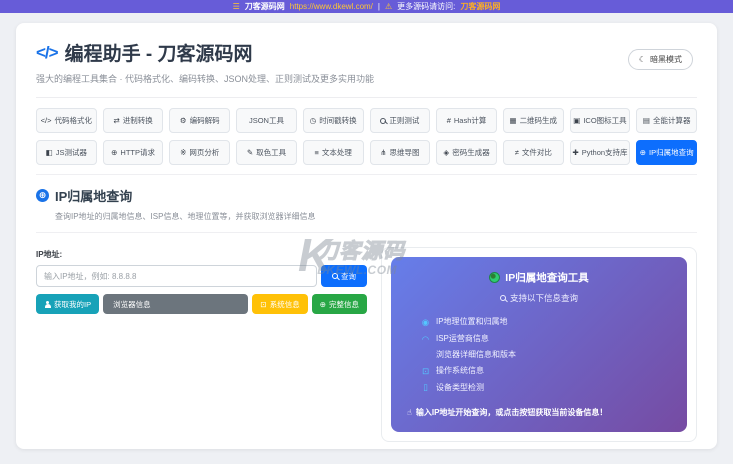 The height and width of the screenshot is (464, 733). Describe the element at coordinates (185, 216) in the screenshot. I see `section-subtitle: 查询IP地址的归属地信息、ISP信息、地理位置等，并获取浏览器详细信息` at that location.